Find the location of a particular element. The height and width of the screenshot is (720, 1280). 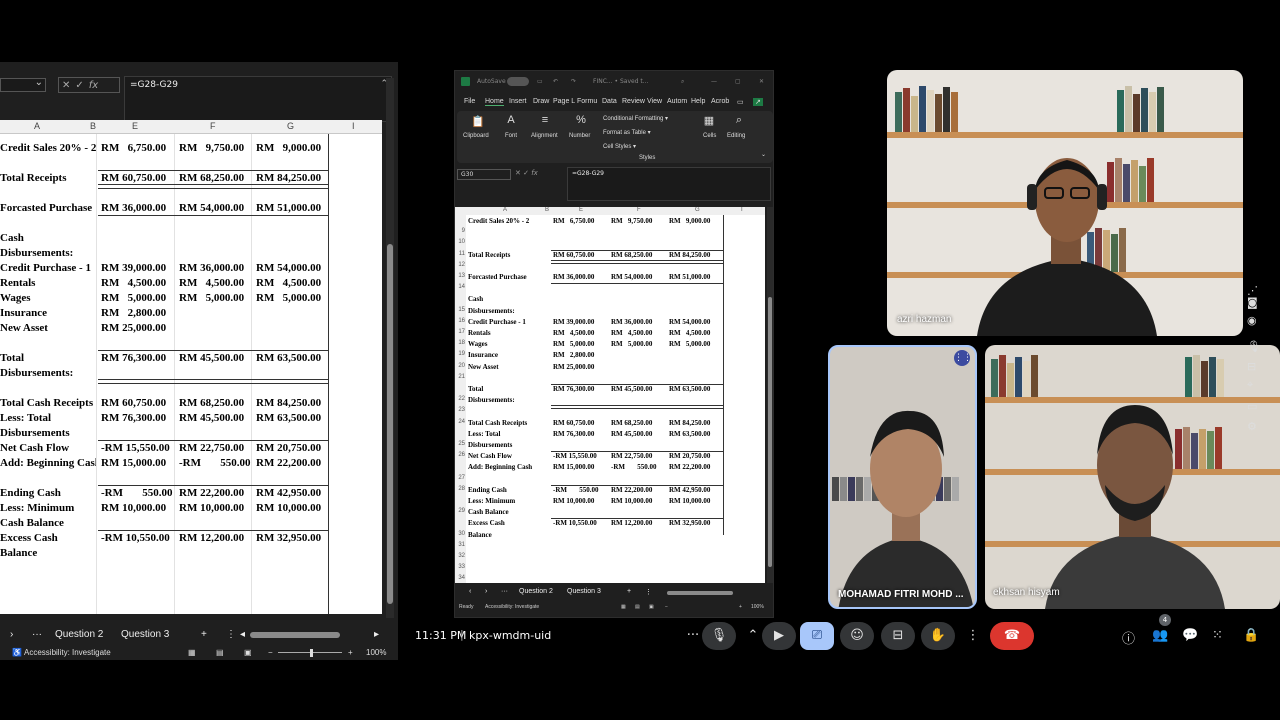

cell: RM 42,950.00 is located at coordinates (288, 493).